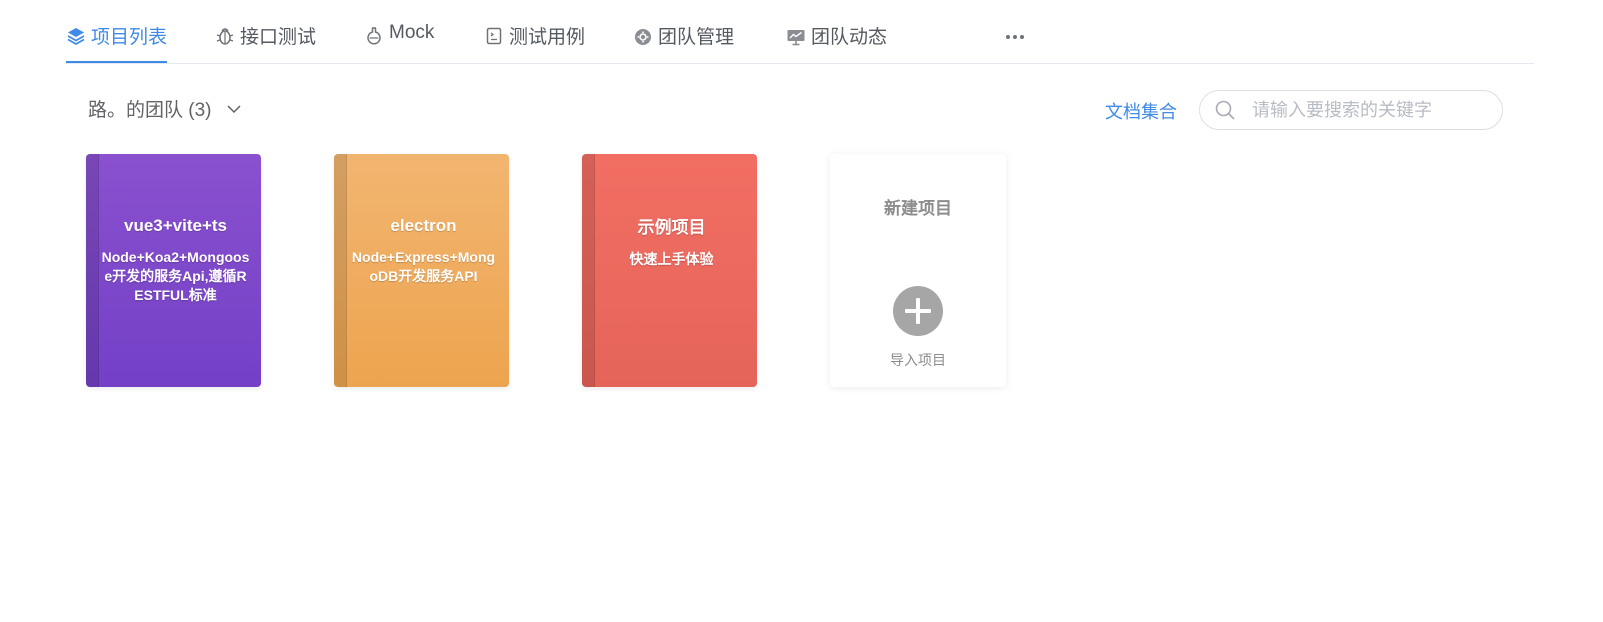  I want to click on tab-mock: Mock, so click(399, 42).